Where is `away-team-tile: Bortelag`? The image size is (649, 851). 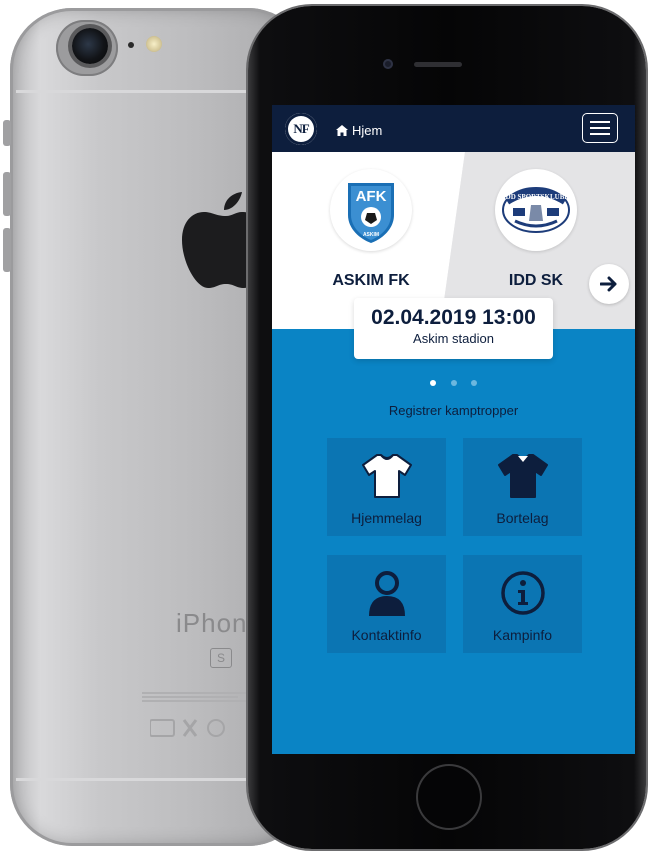
away-team-tile: Bortelag is located at coordinates (522, 487).